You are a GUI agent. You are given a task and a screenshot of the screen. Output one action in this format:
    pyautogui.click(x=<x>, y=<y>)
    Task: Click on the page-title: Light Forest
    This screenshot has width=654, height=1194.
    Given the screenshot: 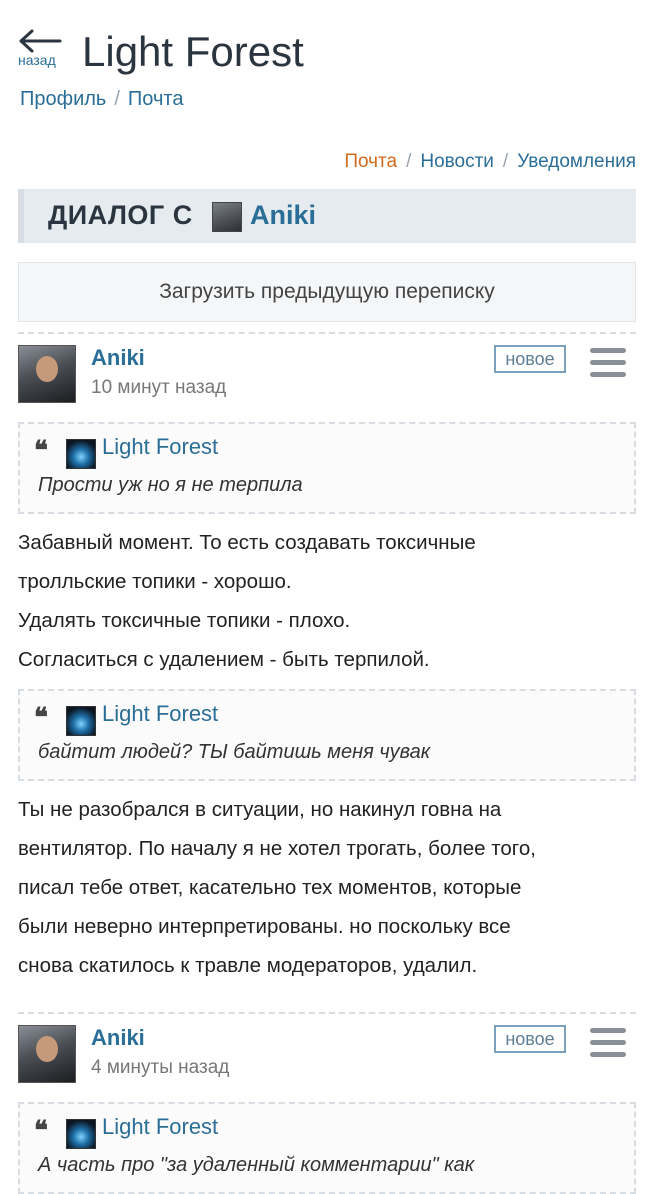 What is the action you would take?
    pyautogui.click(x=193, y=51)
    